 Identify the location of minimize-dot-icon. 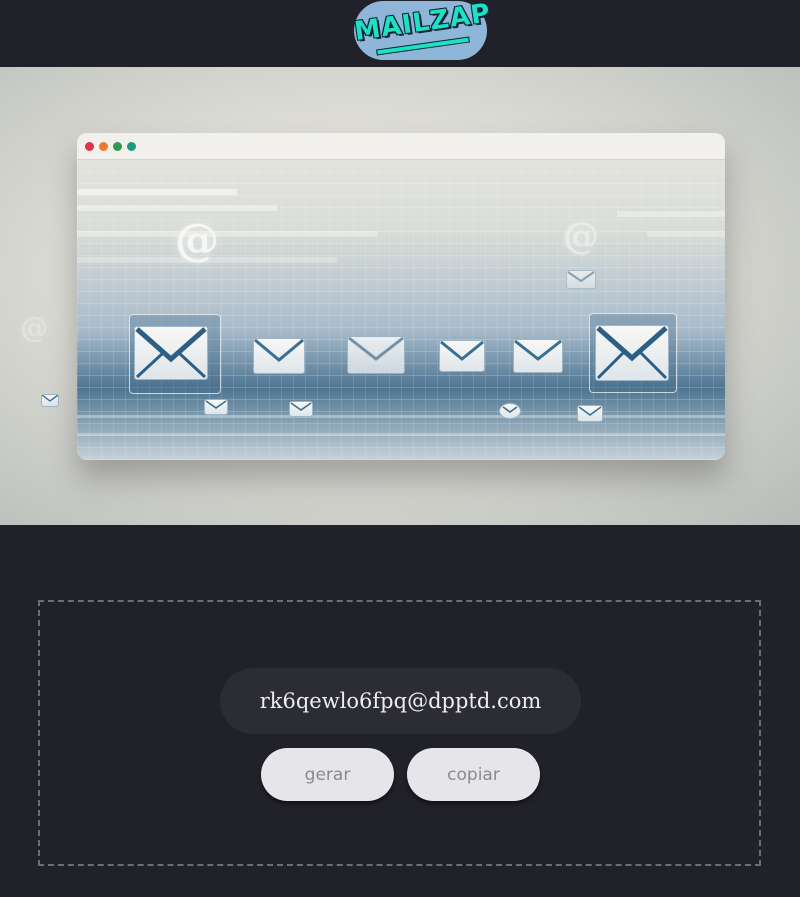
(103, 146).